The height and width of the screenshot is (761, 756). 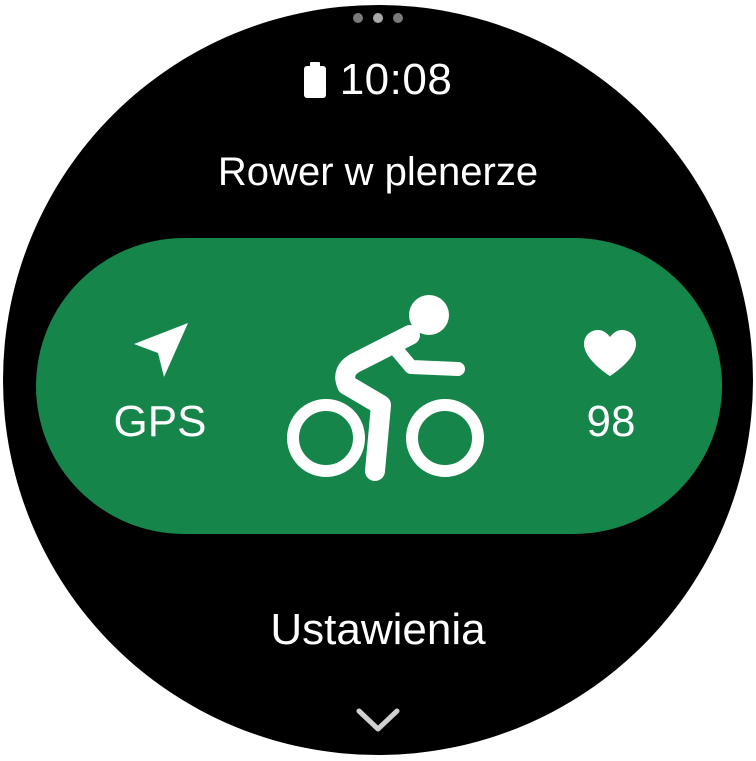 I want to click on page-indicator, so click(x=378, y=18).